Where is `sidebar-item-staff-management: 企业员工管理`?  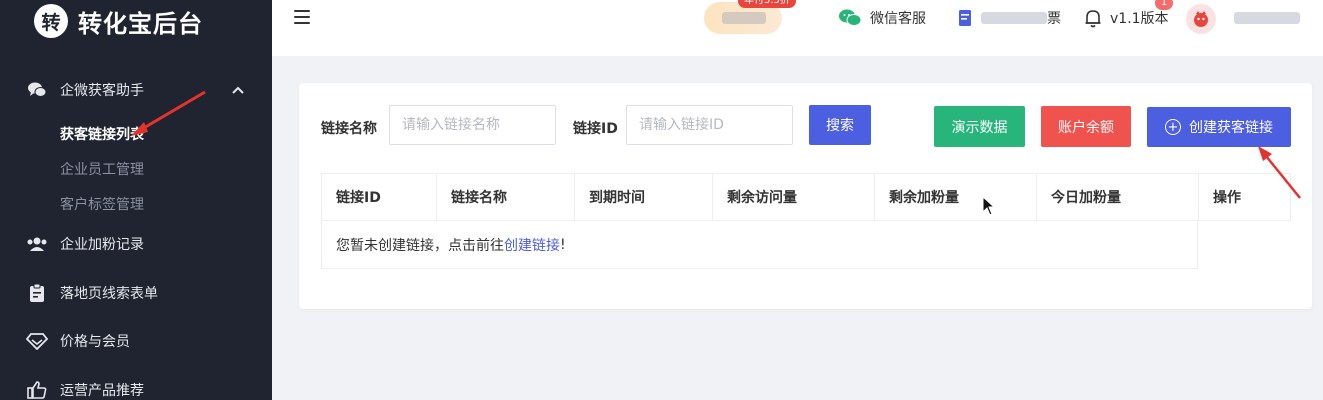 sidebar-item-staff-management: 企业员工管理 is located at coordinates (102, 169).